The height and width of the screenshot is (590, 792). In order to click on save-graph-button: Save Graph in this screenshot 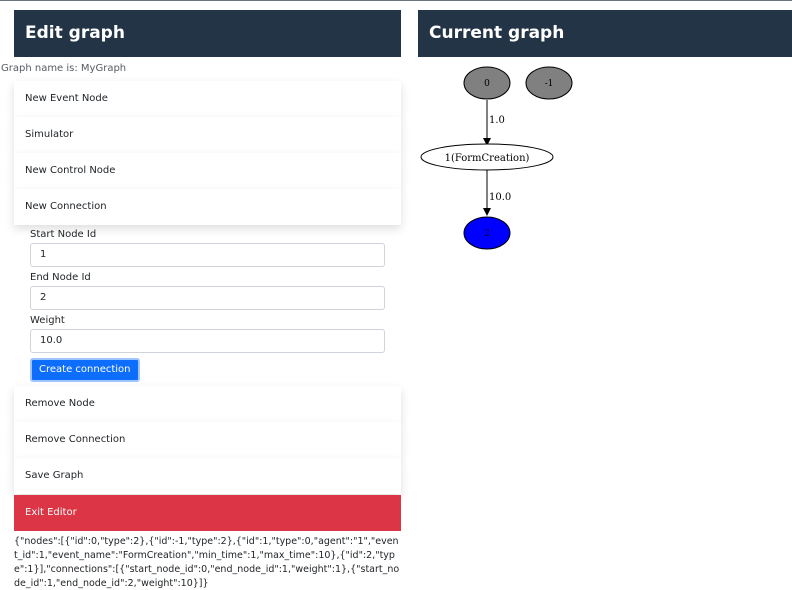, I will do `click(207, 476)`.